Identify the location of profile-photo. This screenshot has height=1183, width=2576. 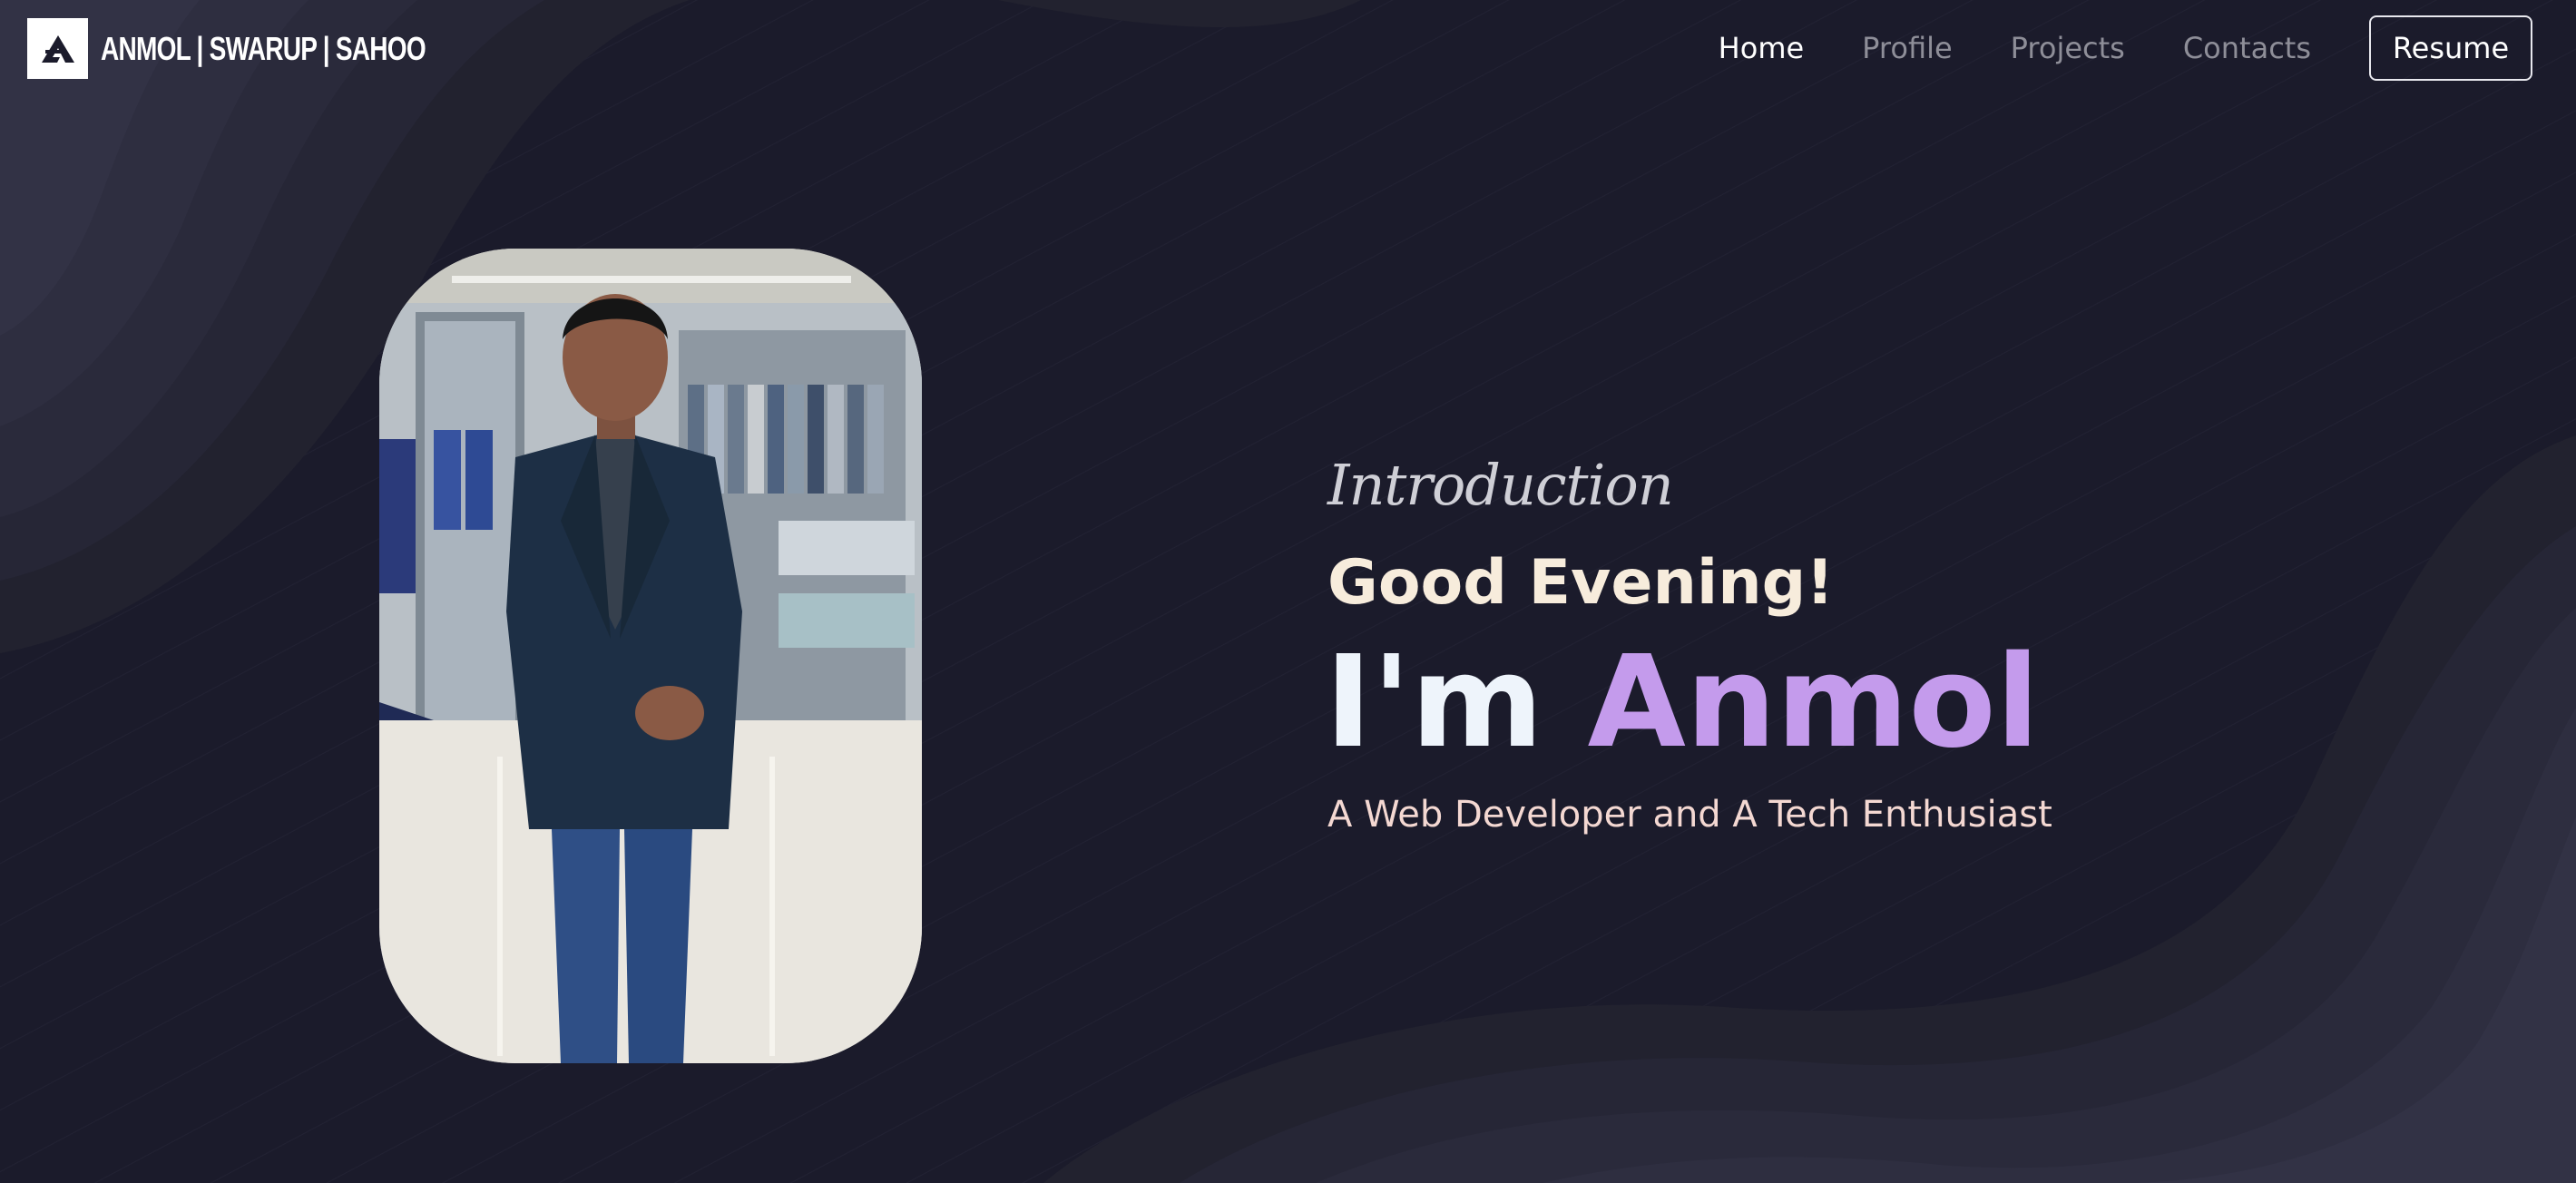
(650, 656).